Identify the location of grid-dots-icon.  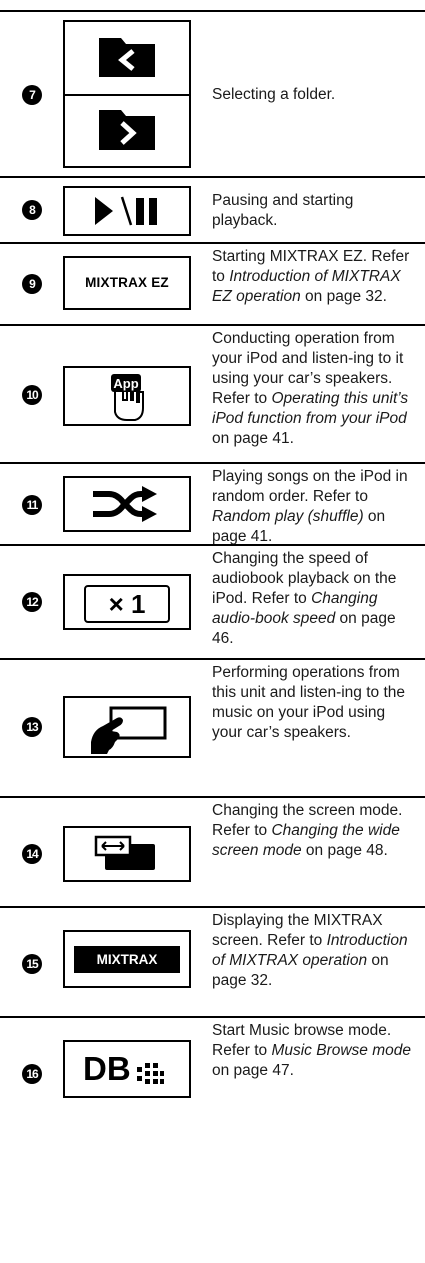
(151, 1073).